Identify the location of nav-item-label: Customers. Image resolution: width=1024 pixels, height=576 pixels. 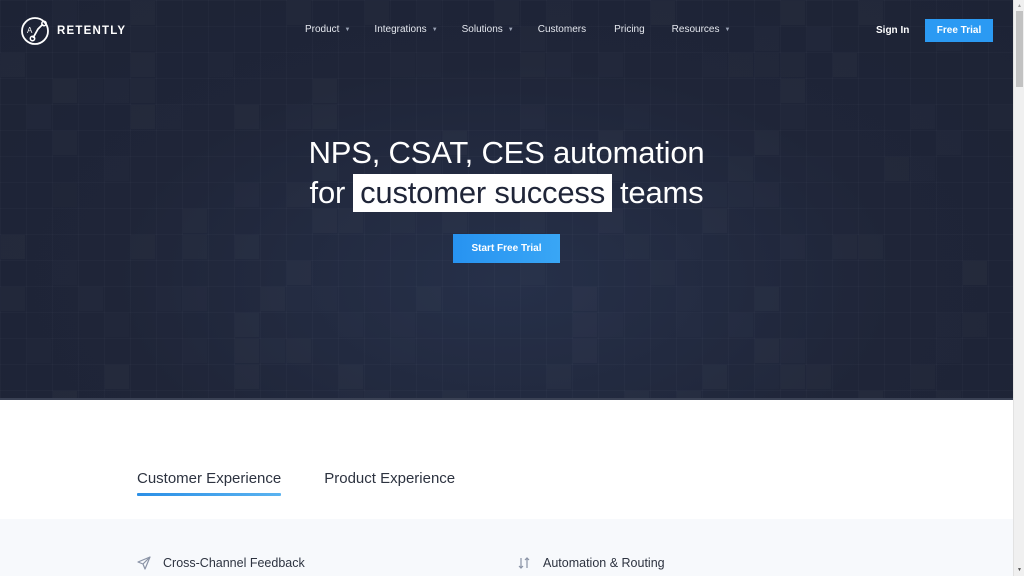
(562, 29).